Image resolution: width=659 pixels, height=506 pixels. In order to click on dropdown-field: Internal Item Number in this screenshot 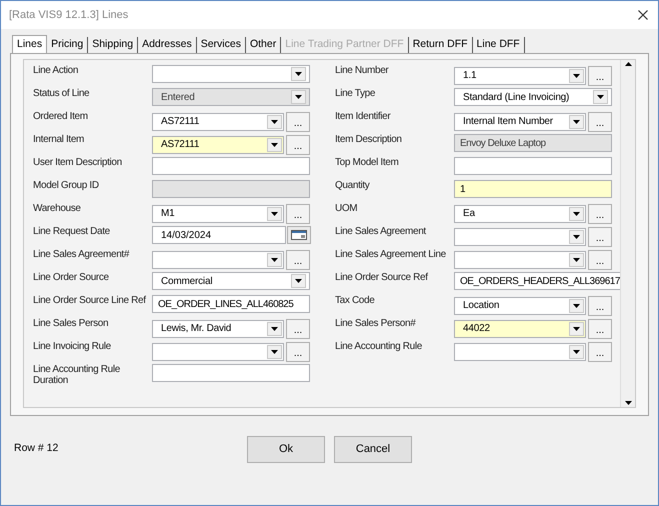, I will do `click(520, 121)`.